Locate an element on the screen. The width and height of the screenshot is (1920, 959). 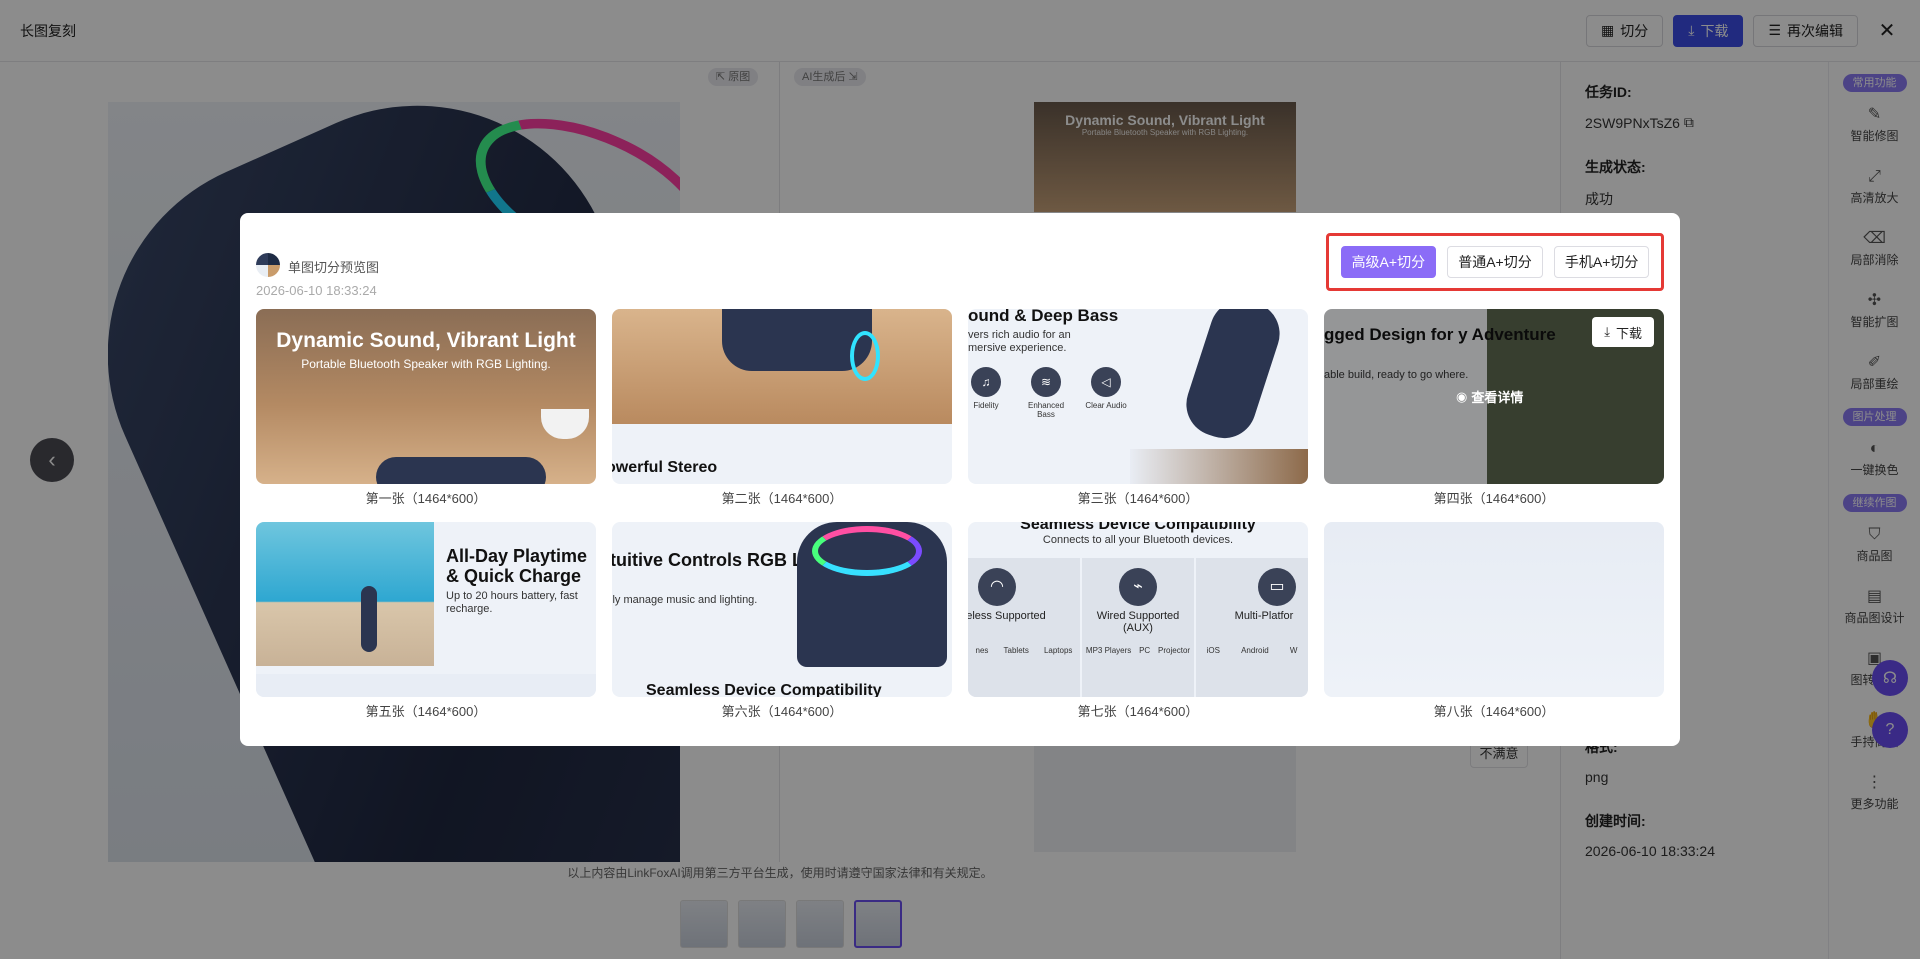
slice6-bottom-title: Seamless Device Compatibility is located at coordinates (764, 689).